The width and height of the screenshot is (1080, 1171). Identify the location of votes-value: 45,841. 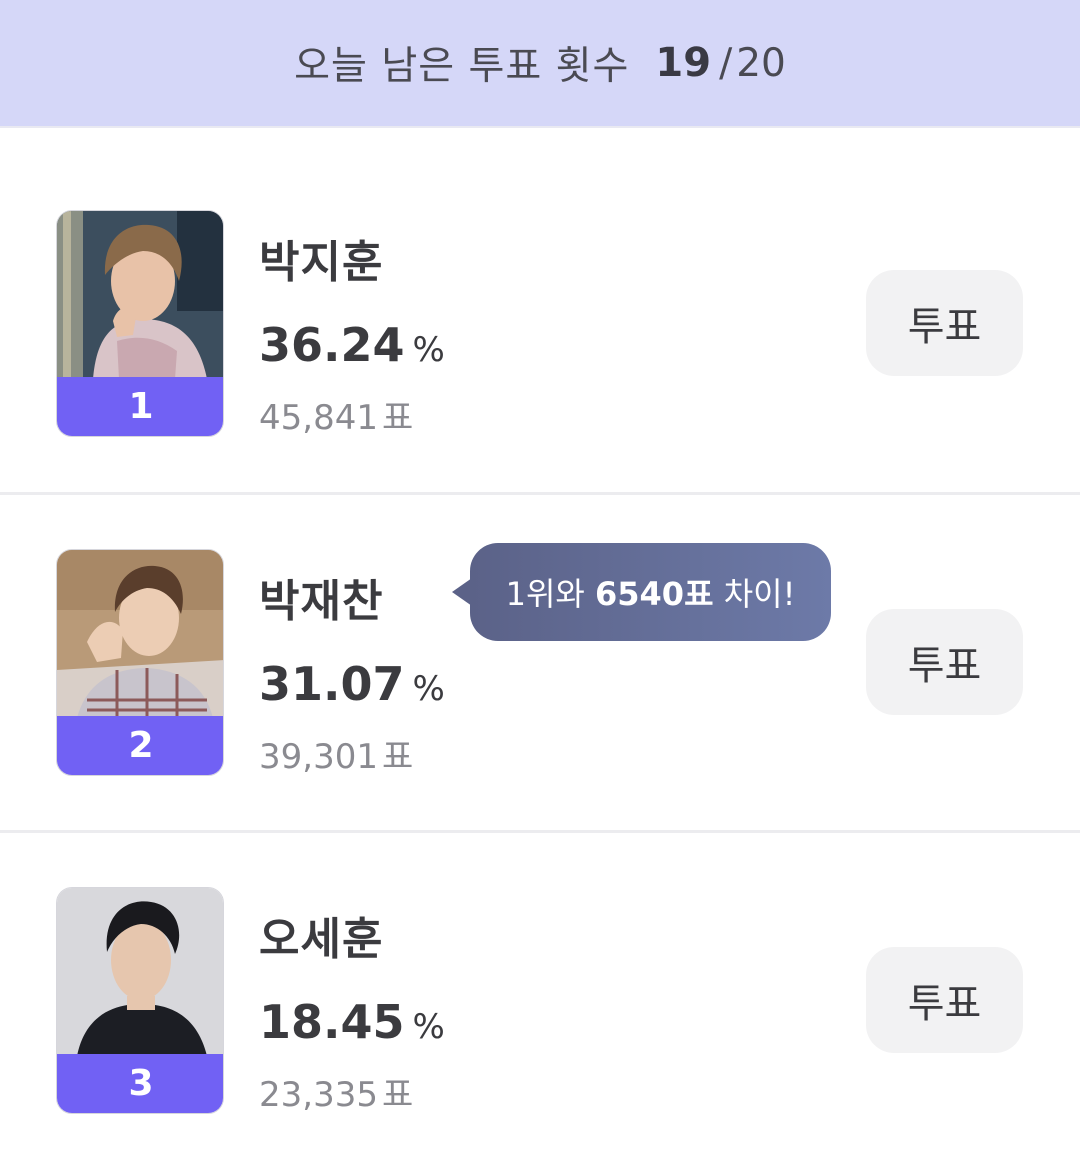
(318, 418).